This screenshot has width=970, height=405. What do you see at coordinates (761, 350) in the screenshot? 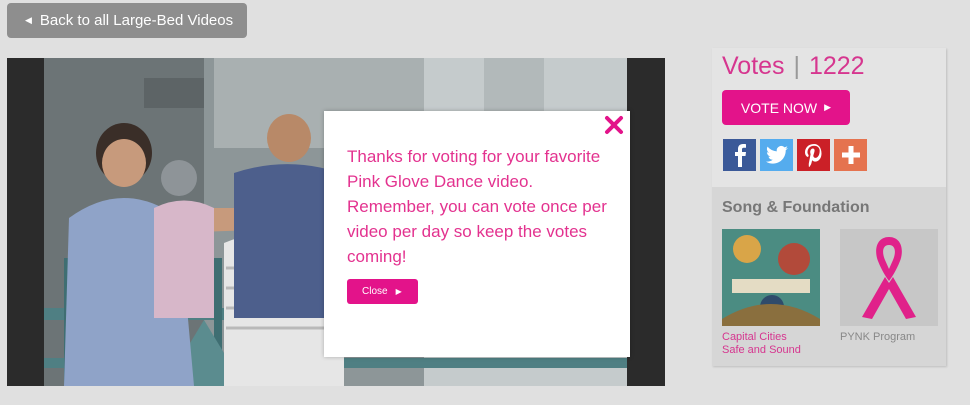
I see `song-title: Safe and Sound` at bounding box center [761, 350].